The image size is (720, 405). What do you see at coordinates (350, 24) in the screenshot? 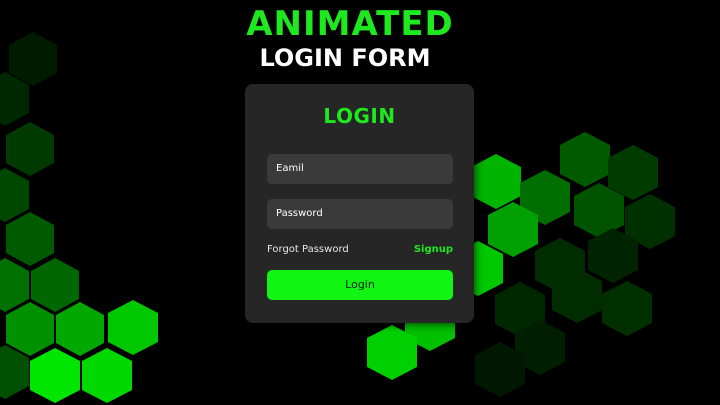
I see `hero-title: ANIMATED` at bounding box center [350, 24].